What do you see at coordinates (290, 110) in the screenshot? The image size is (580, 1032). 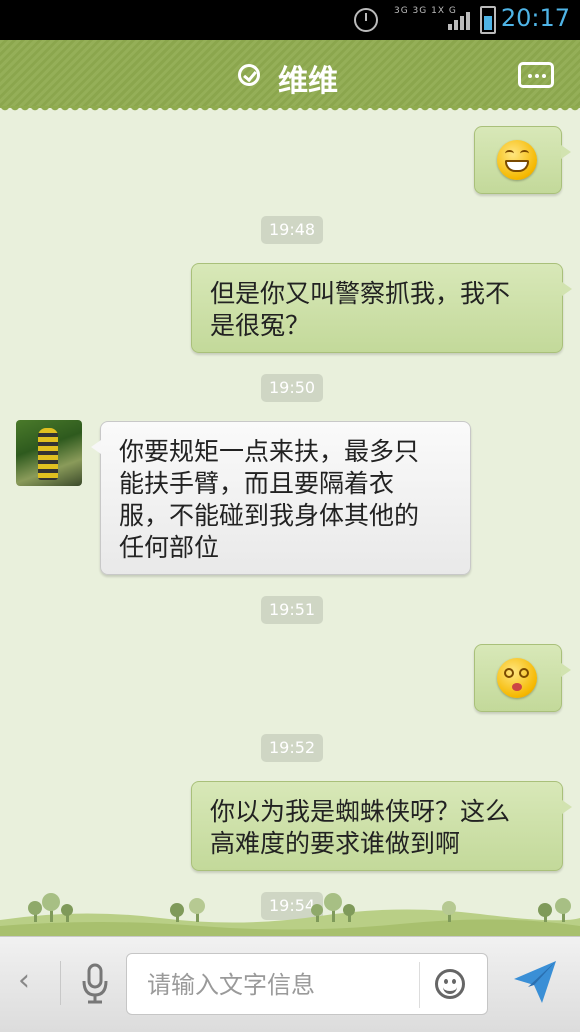 I see `header-scallop-border` at bounding box center [290, 110].